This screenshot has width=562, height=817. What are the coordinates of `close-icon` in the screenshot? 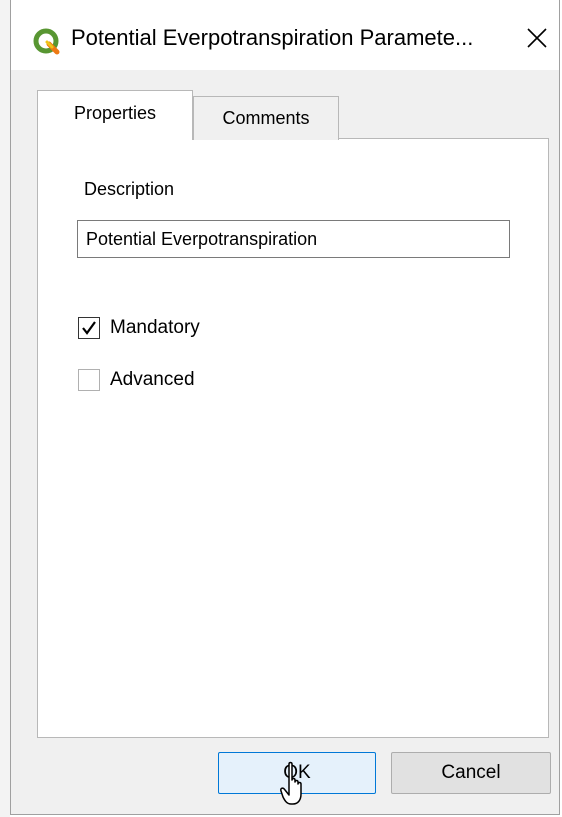 It's located at (537, 38).